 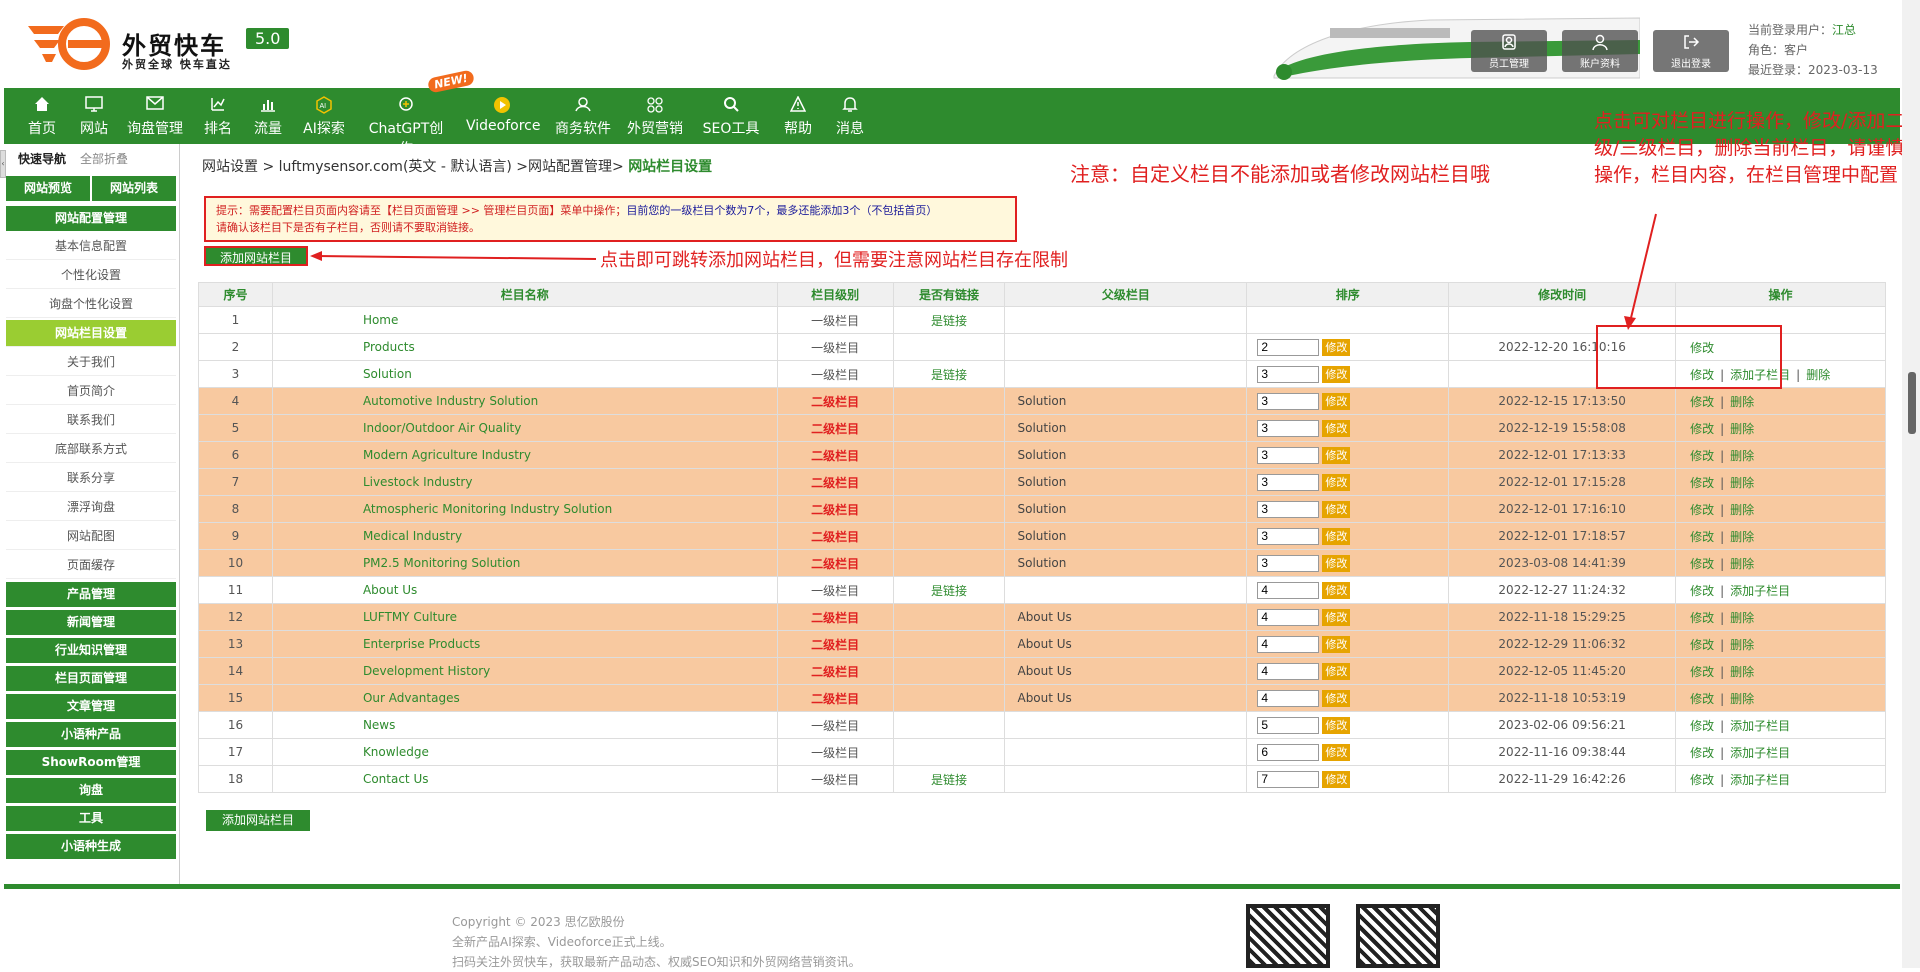 I want to click on sidebar-group-articles: 文章管理, so click(x=91, y=706).